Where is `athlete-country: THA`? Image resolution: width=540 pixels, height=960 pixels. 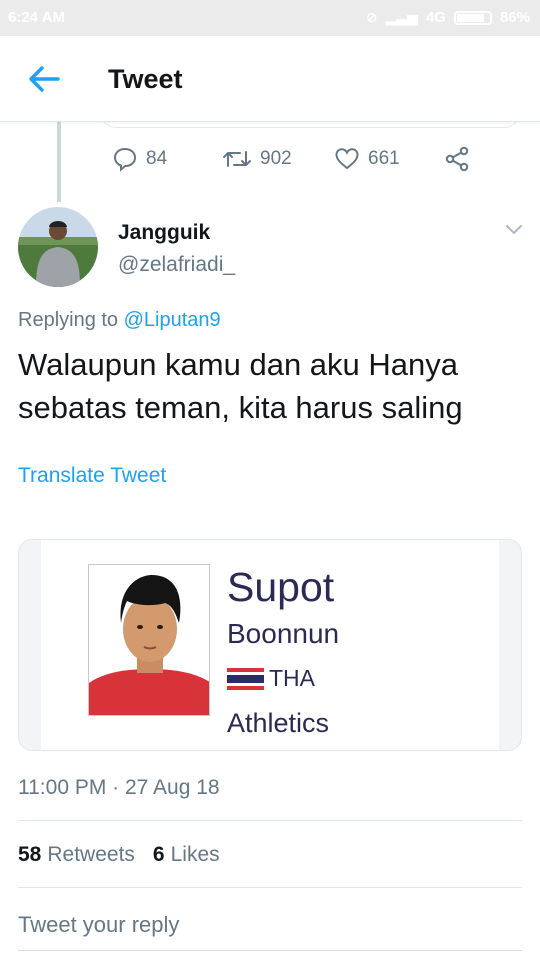 athlete-country: THA is located at coordinates (292, 678).